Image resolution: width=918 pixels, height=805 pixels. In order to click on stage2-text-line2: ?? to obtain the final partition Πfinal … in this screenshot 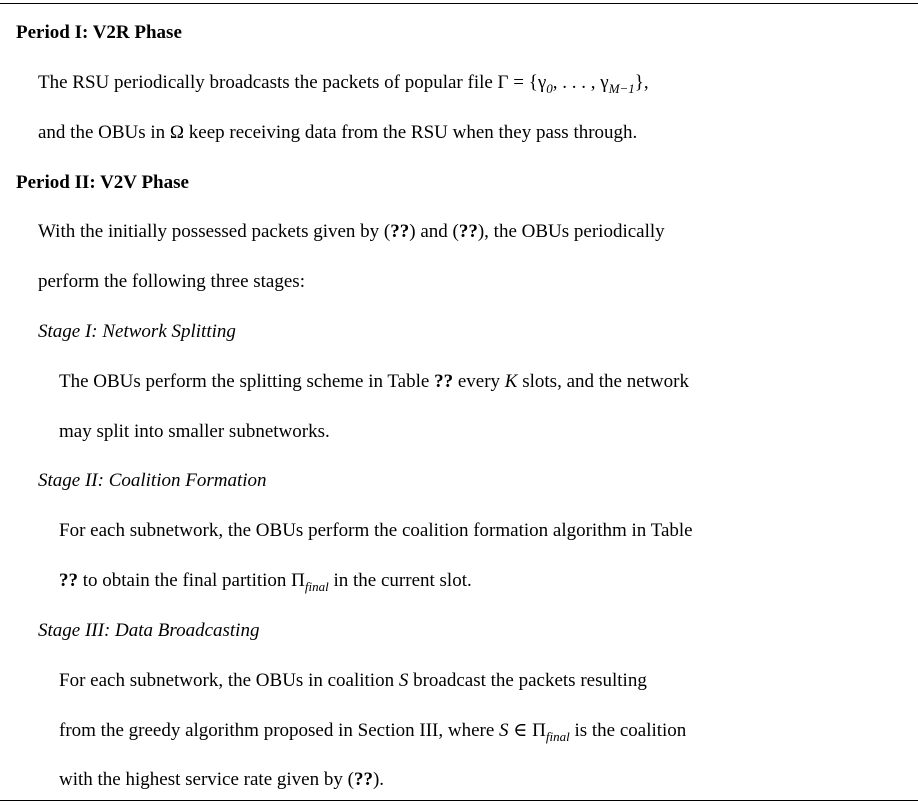, I will do `click(265, 582)`.